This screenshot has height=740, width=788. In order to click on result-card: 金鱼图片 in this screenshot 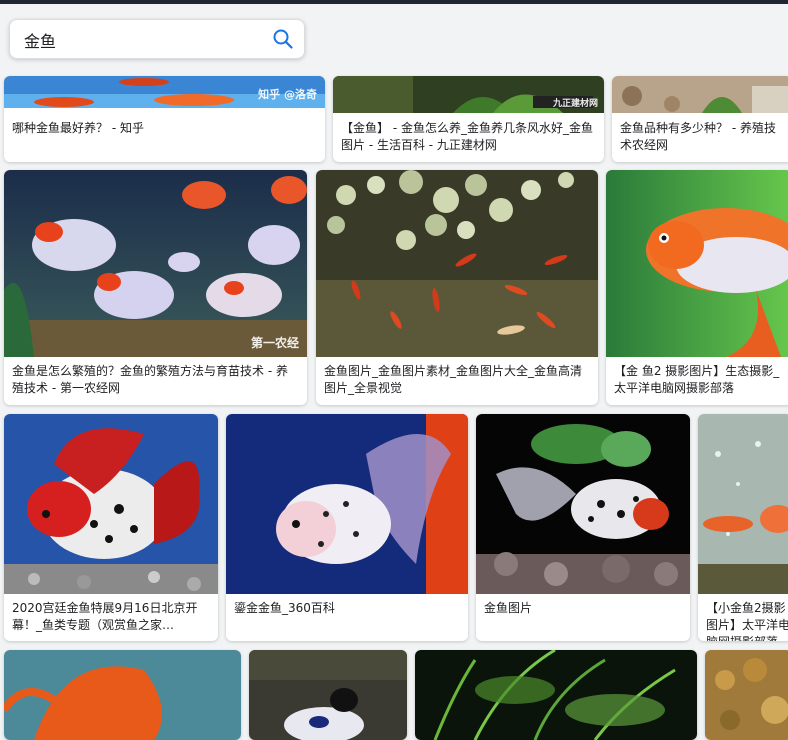, I will do `click(583, 527)`.